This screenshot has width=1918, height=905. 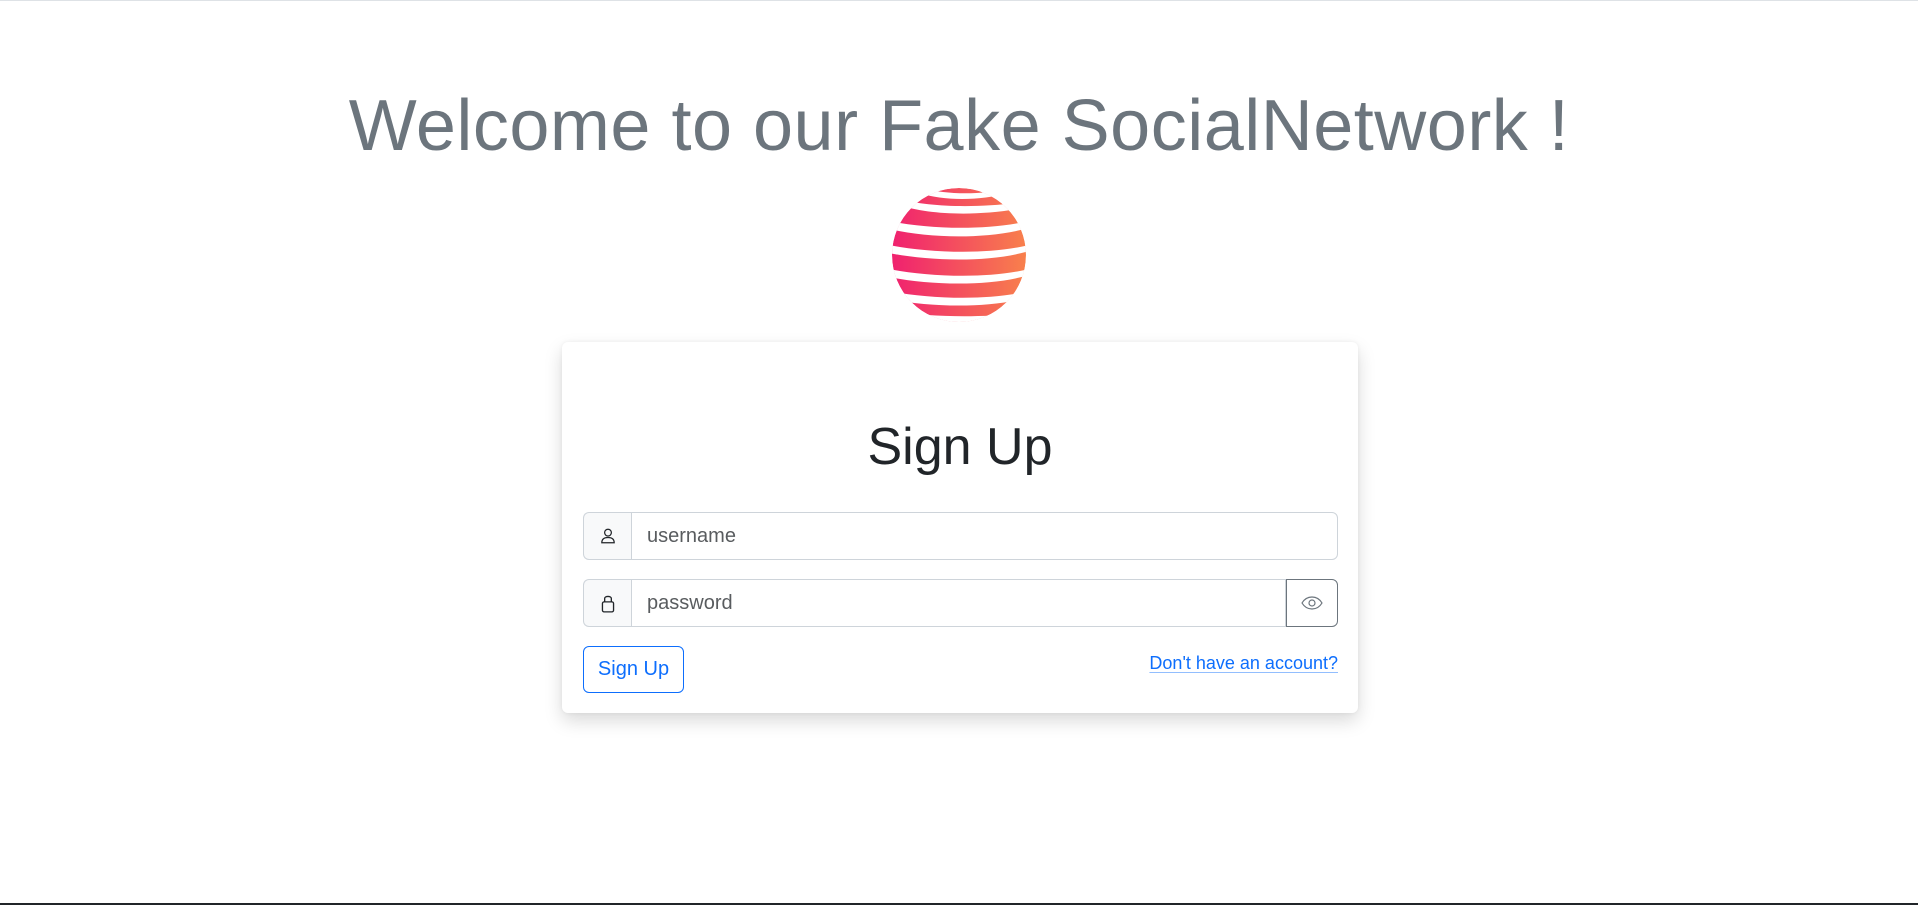 What do you see at coordinates (960, 447) in the screenshot?
I see `form-title: Sign Up` at bounding box center [960, 447].